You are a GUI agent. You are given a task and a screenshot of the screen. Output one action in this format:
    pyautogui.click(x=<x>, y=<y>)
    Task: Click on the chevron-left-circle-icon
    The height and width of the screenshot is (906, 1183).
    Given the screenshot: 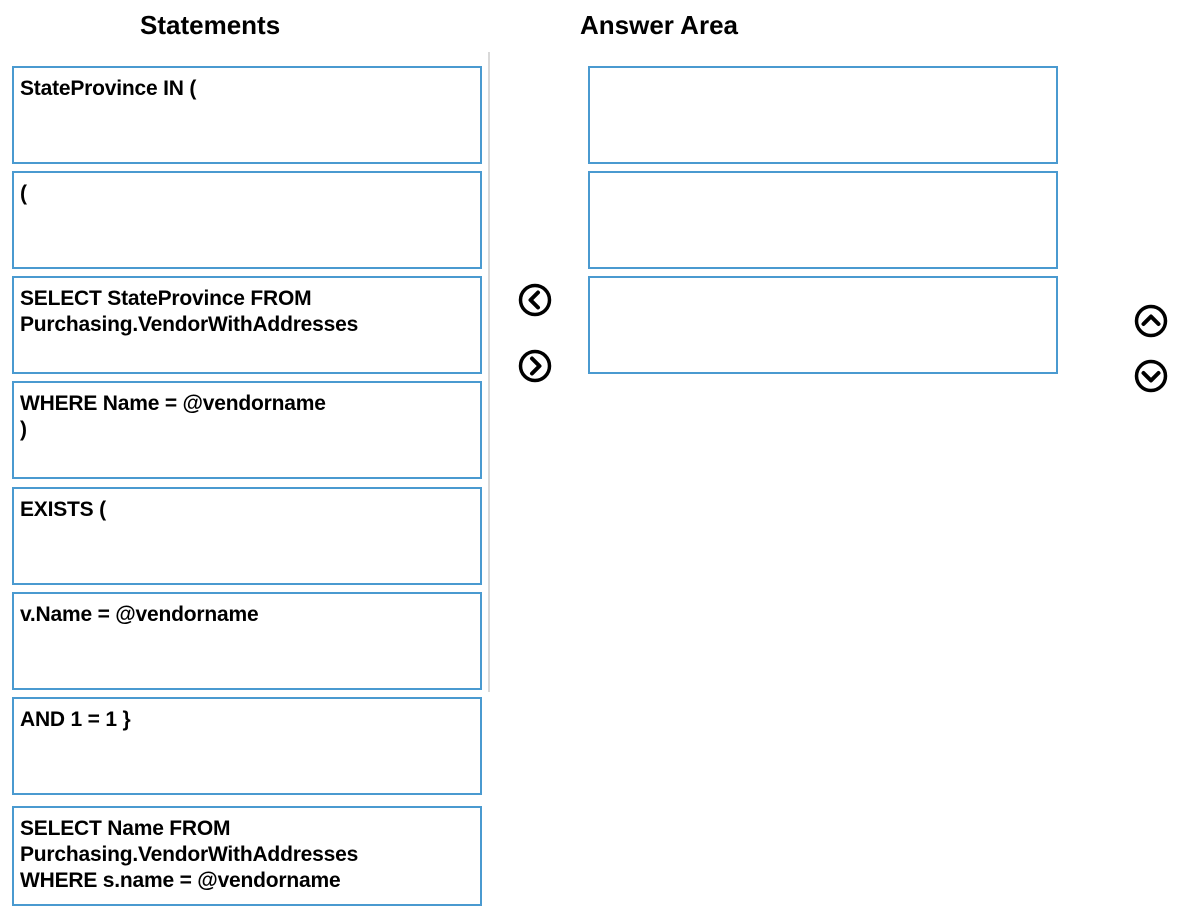 What is the action you would take?
    pyautogui.click(x=535, y=300)
    